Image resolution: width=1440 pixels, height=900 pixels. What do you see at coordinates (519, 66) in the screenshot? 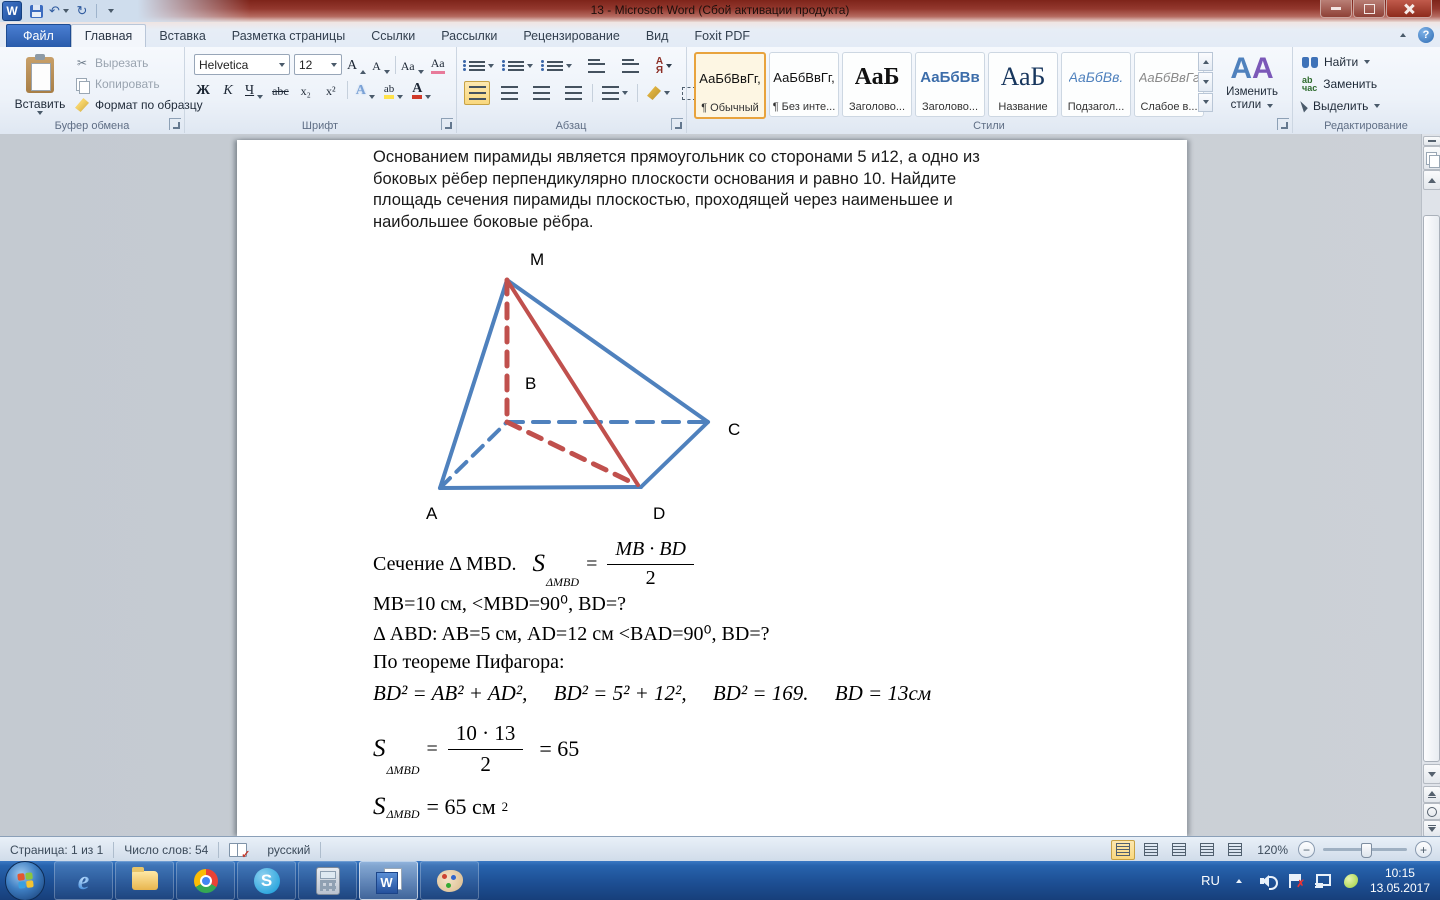
I see `numbering-button` at bounding box center [519, 66].